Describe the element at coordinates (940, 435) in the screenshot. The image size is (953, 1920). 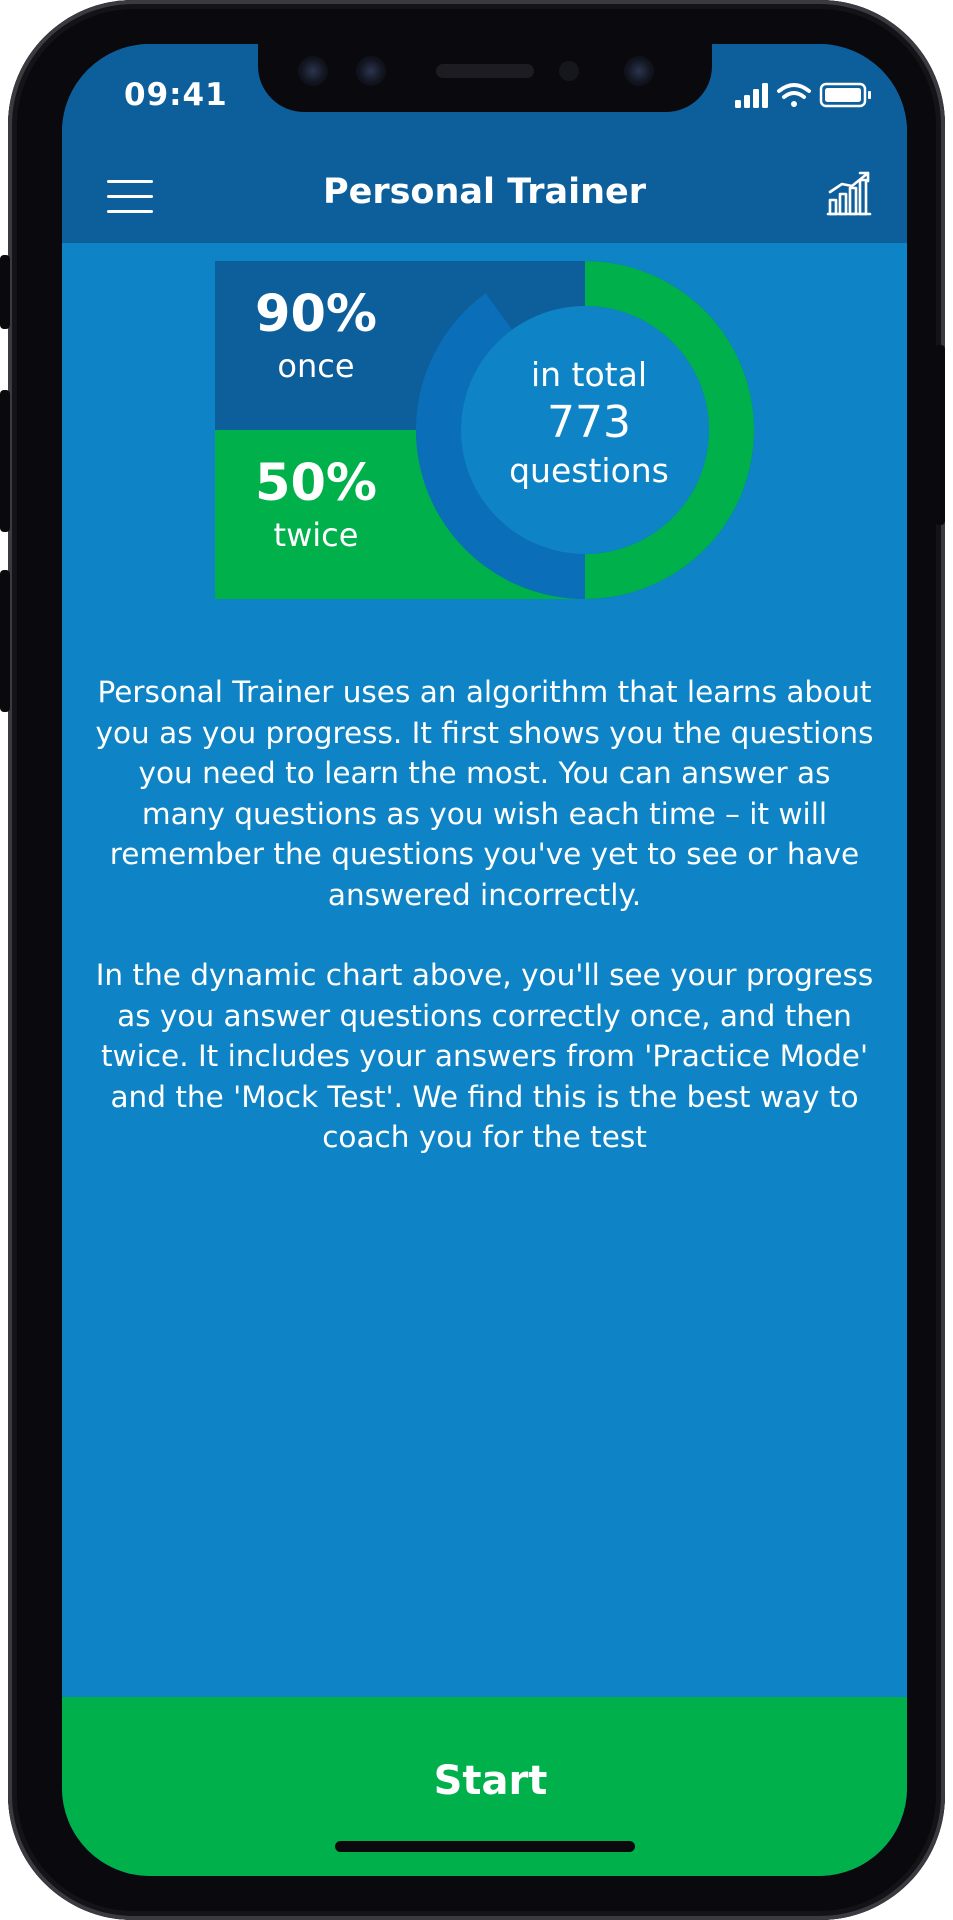
I see `power-button` at that location.